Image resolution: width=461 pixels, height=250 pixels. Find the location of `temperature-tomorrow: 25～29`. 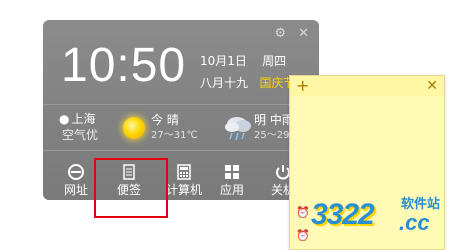

temperature-tomorrow: 25～29 is located at coordinates (272, 135).